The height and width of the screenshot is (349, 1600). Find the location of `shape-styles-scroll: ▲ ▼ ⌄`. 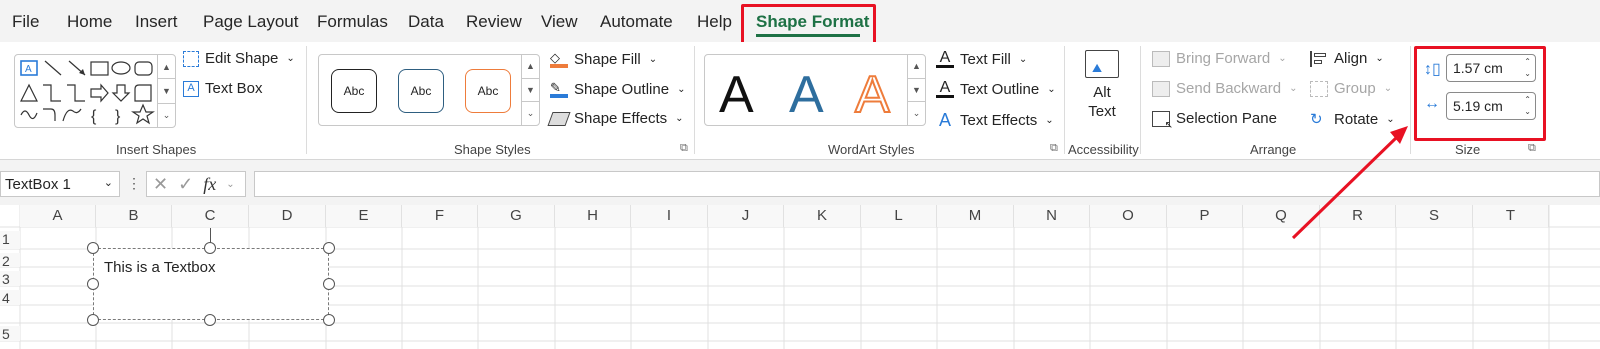

shape-styles-scroll: ▲ ▼ ⌄ is located at coordinates (530, 90).